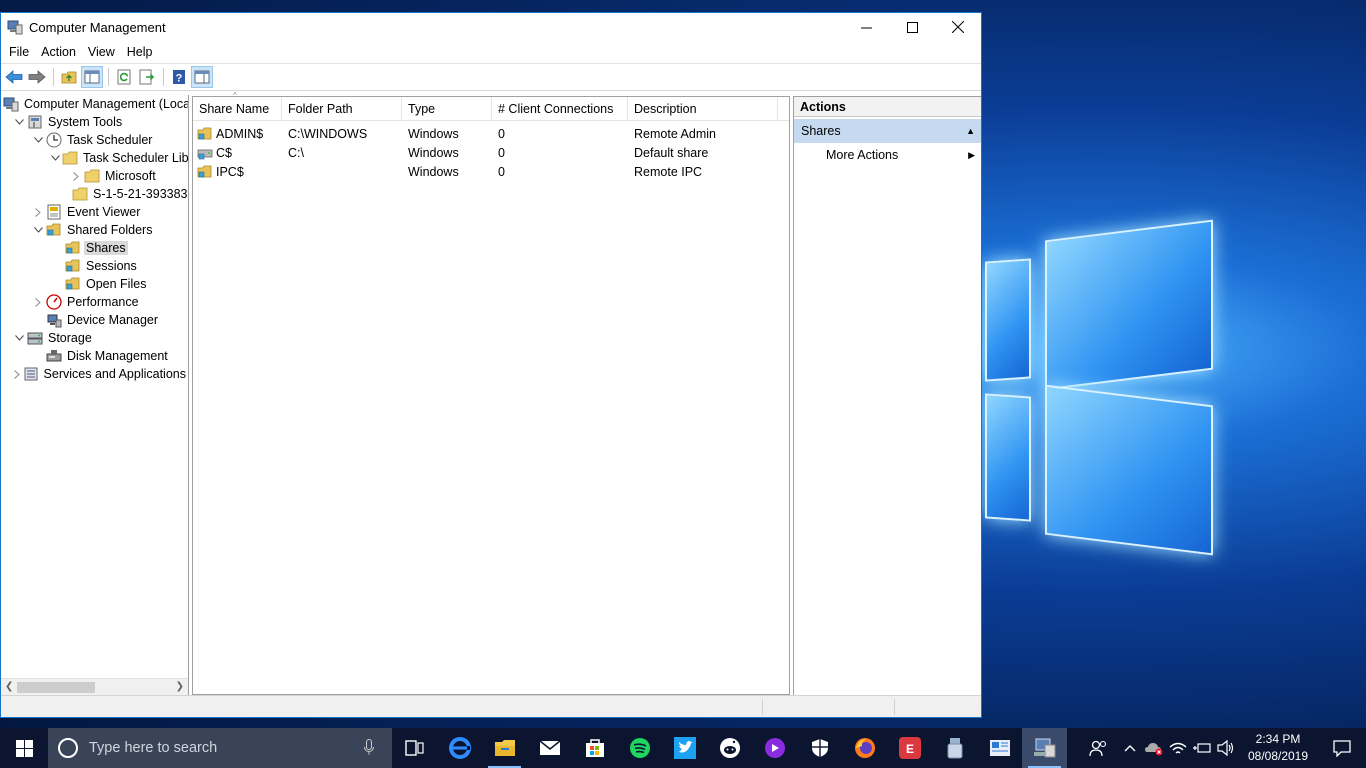  I want to click on tree-item-sessions: Sessions, so click(94, 266).